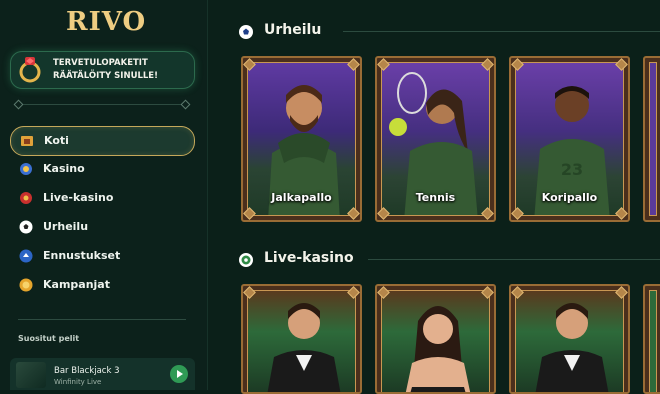 The height and width of the screenshot is (394, 660). Describe the element at coordinates (26, 256) in the screenshot. I see `predictions-icon` at that location.